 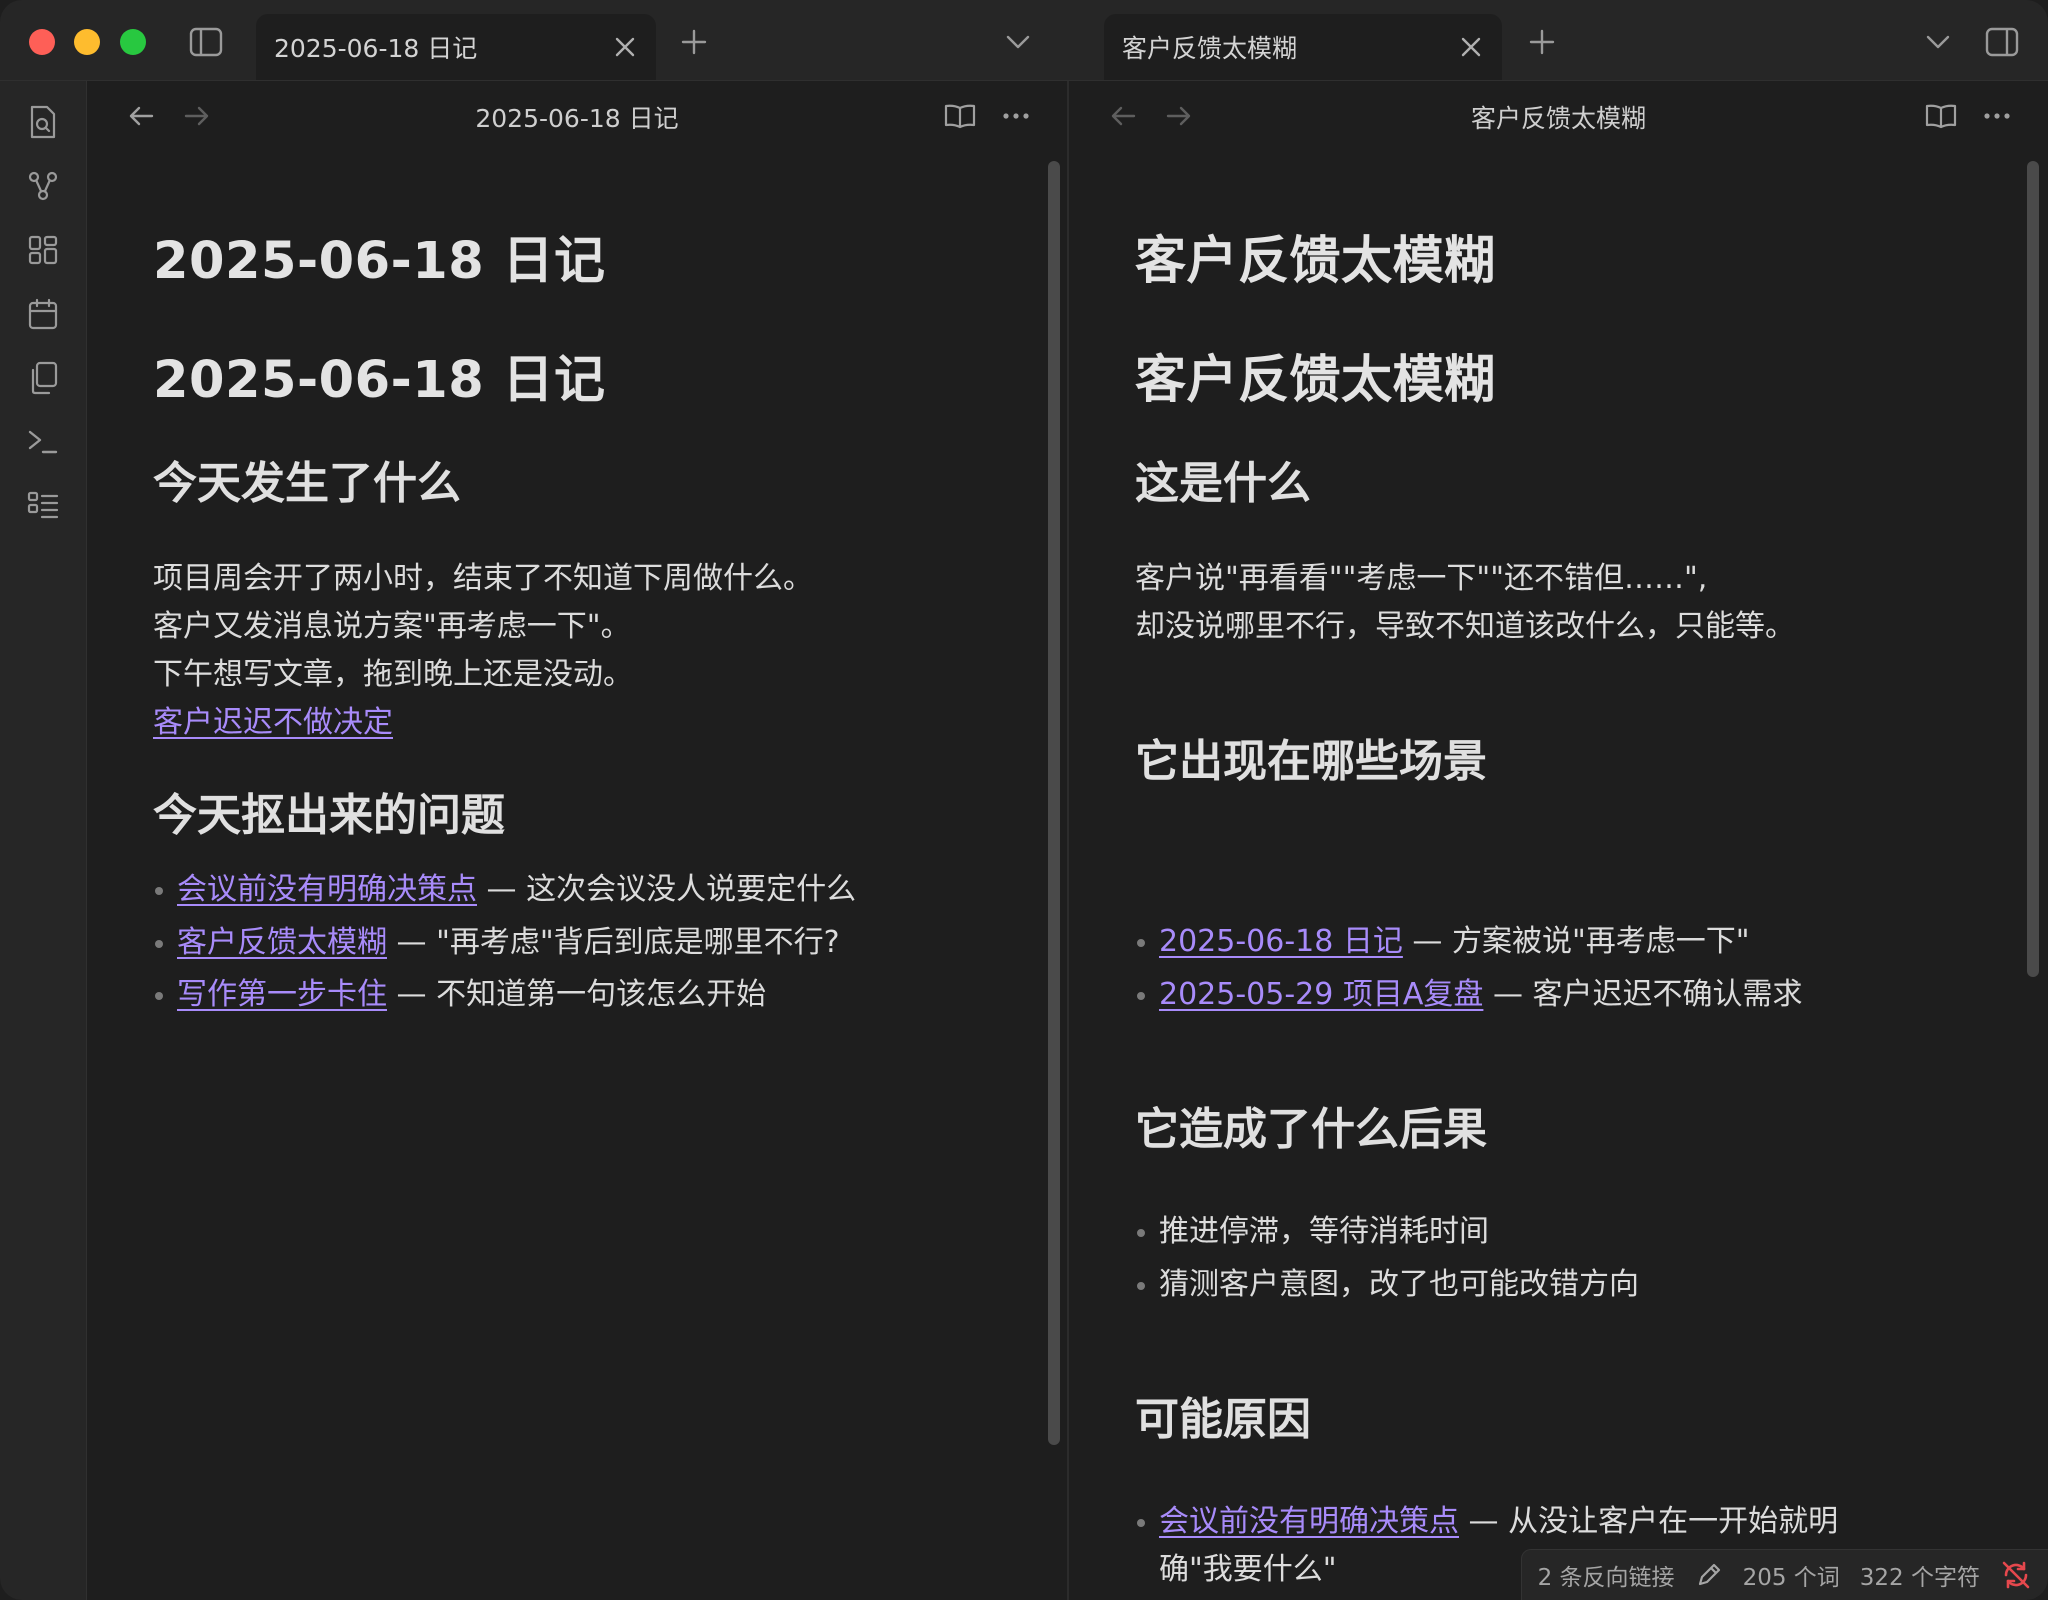 I want to click on heading-1: 2025-06-18 日记, so click(x=379, y=380).